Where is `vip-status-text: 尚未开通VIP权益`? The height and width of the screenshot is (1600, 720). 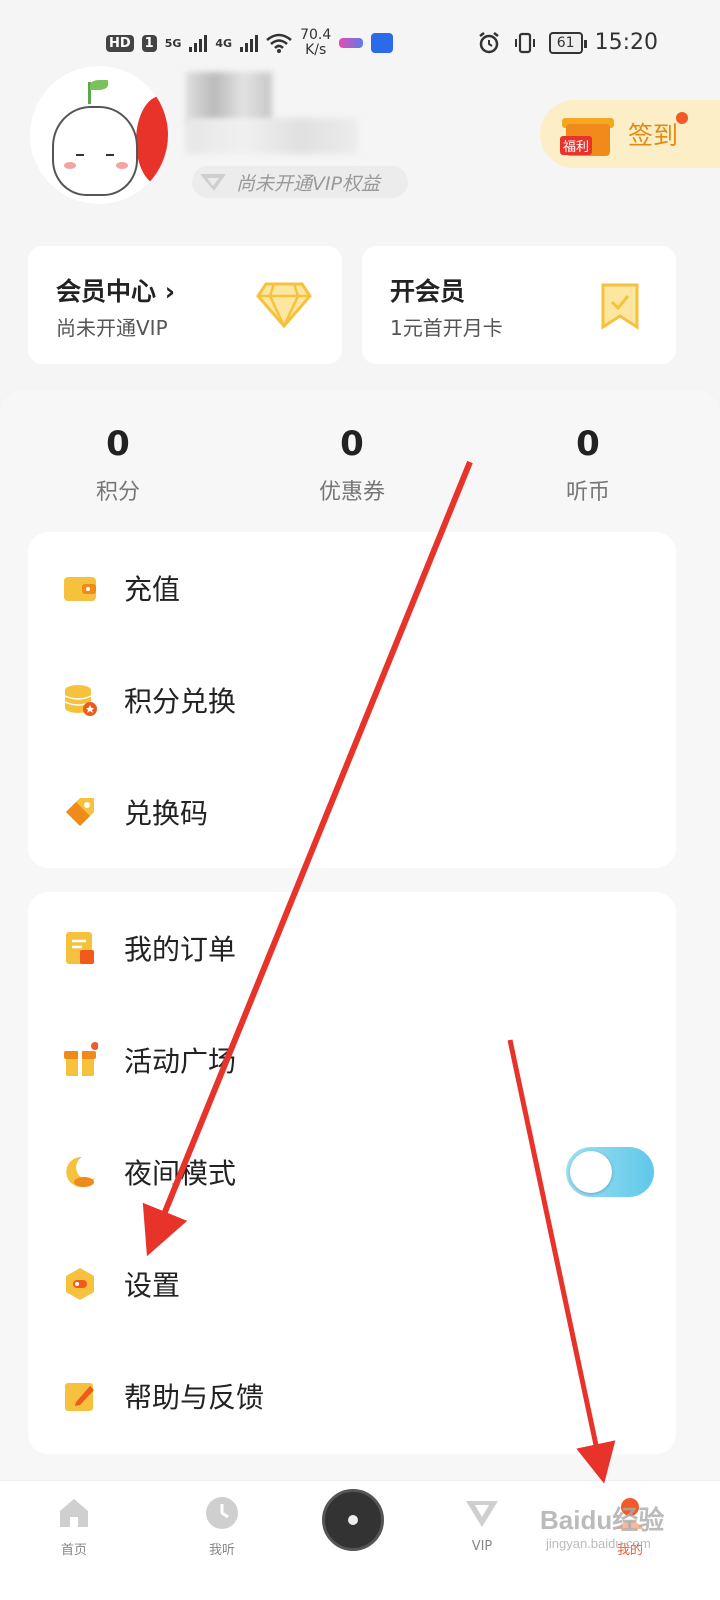
vip-status-text: 尚未开通VIP权益 is located at coordinates (308, 183).